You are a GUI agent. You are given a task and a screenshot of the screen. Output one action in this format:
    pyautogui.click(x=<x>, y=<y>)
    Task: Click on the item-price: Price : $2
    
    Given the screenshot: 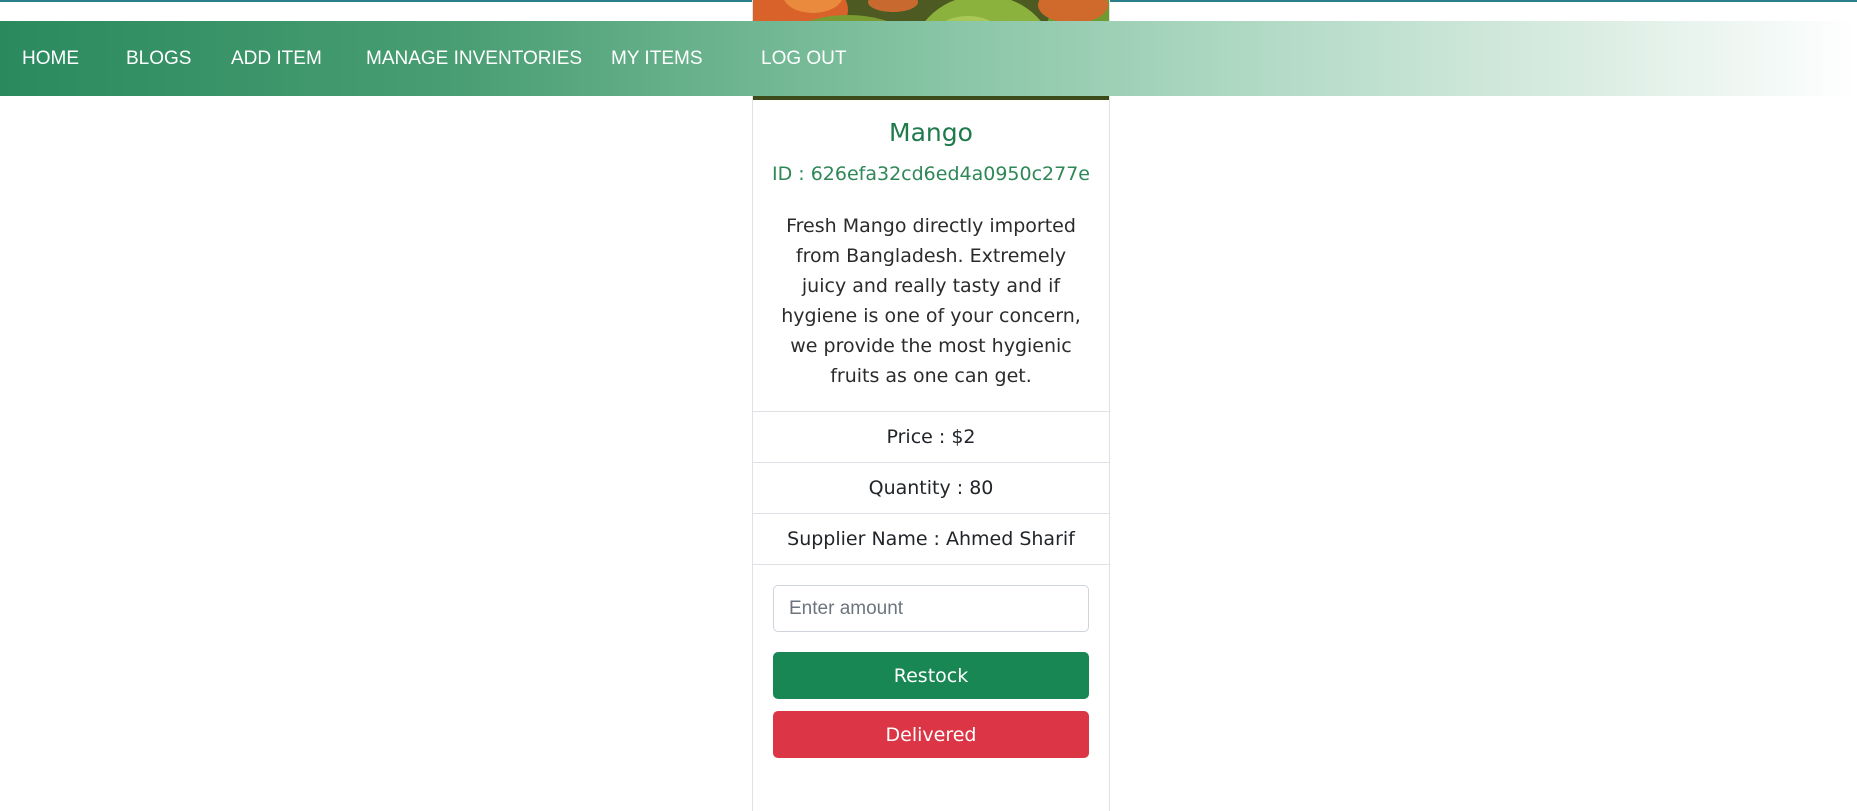 What is the action you would take?
    pyautogui.click(x=931, y=436)
    